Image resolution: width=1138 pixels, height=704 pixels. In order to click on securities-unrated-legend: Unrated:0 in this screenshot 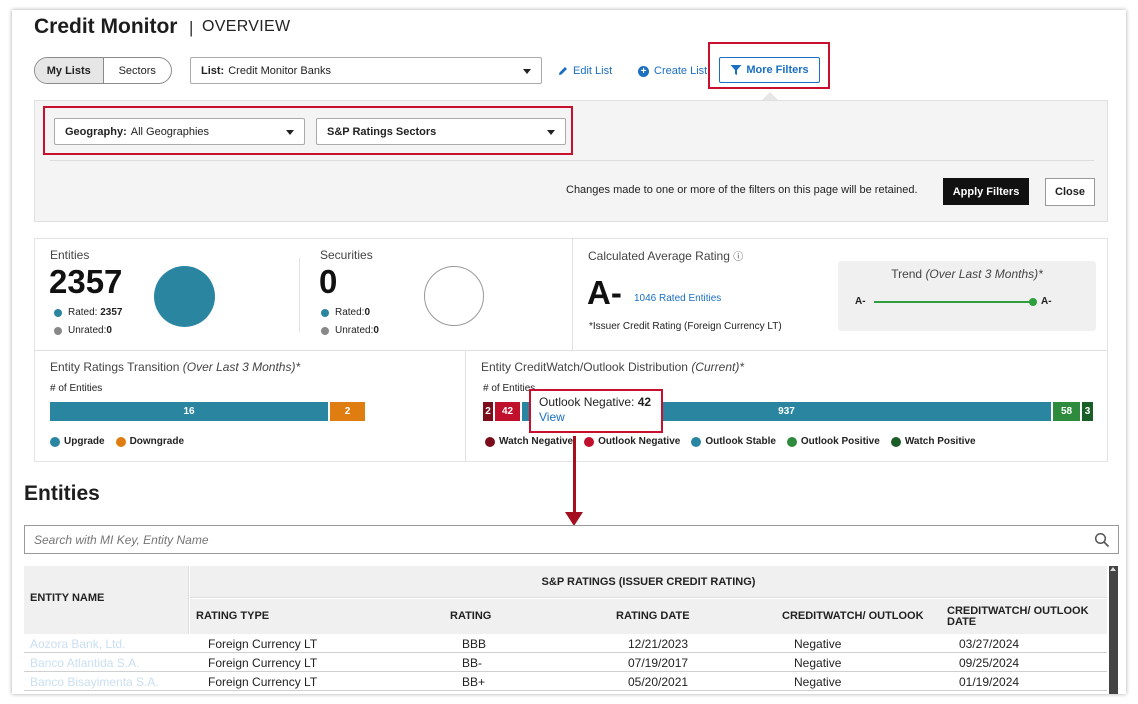, I will do `click(350, 330)`.